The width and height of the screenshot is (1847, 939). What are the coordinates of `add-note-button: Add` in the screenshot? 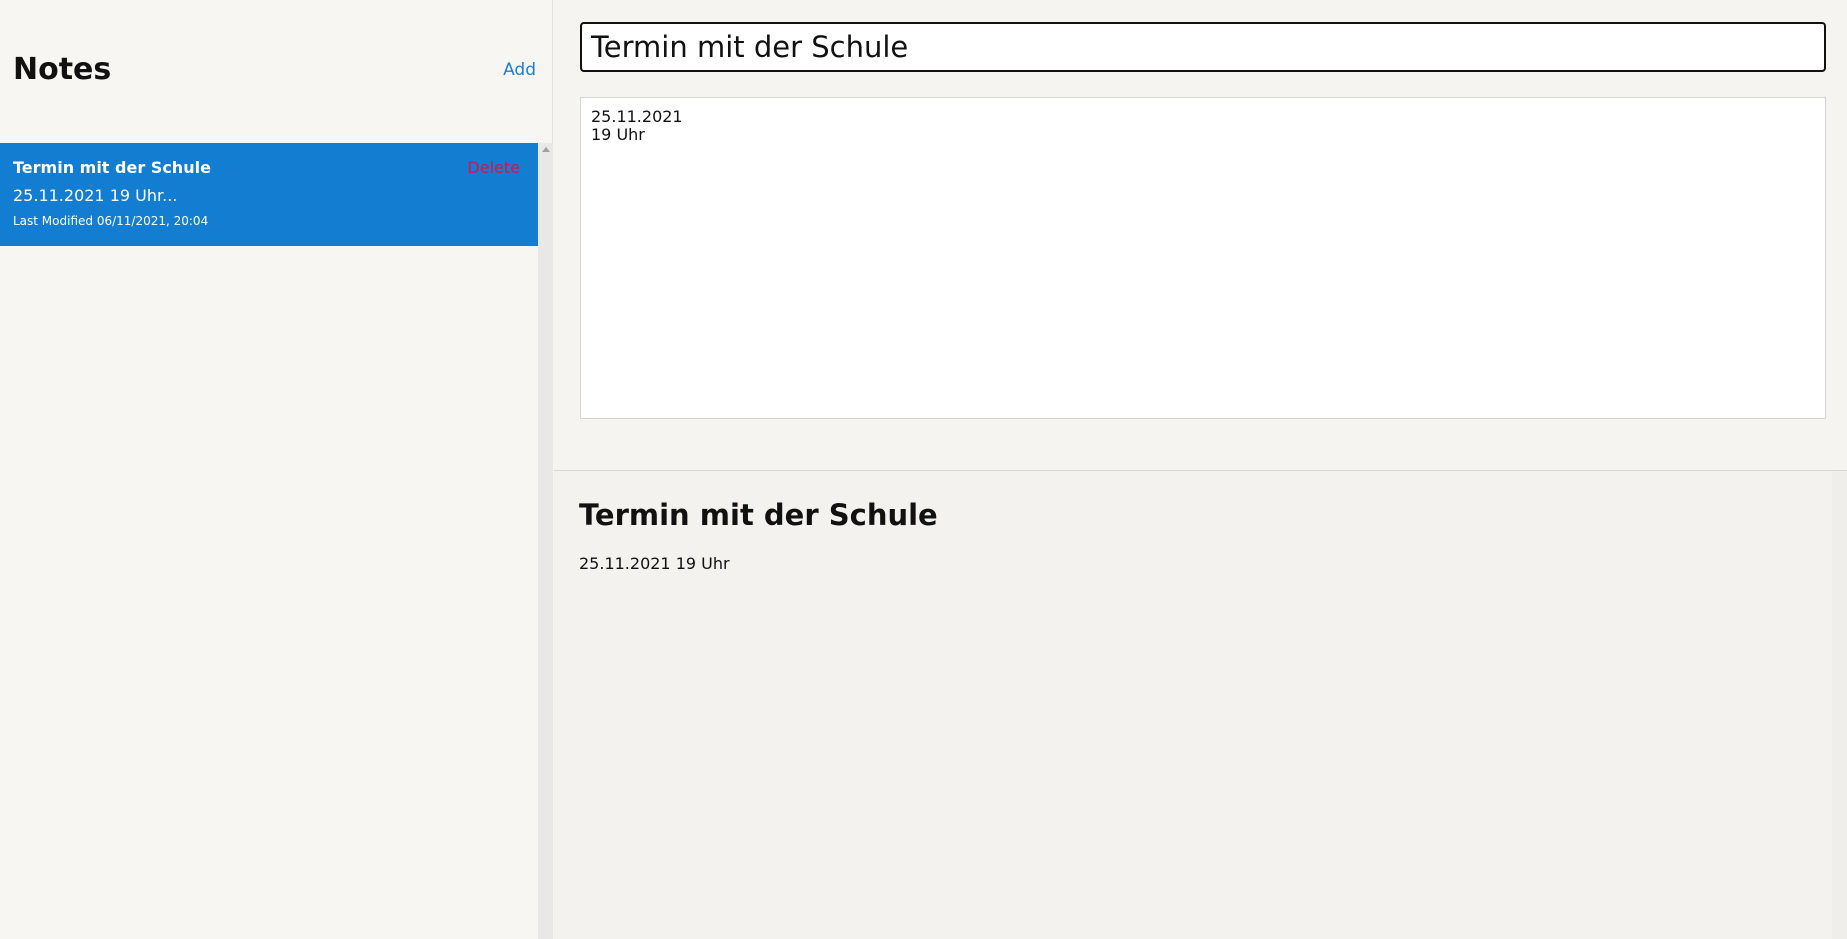 It's located at (519, 70).